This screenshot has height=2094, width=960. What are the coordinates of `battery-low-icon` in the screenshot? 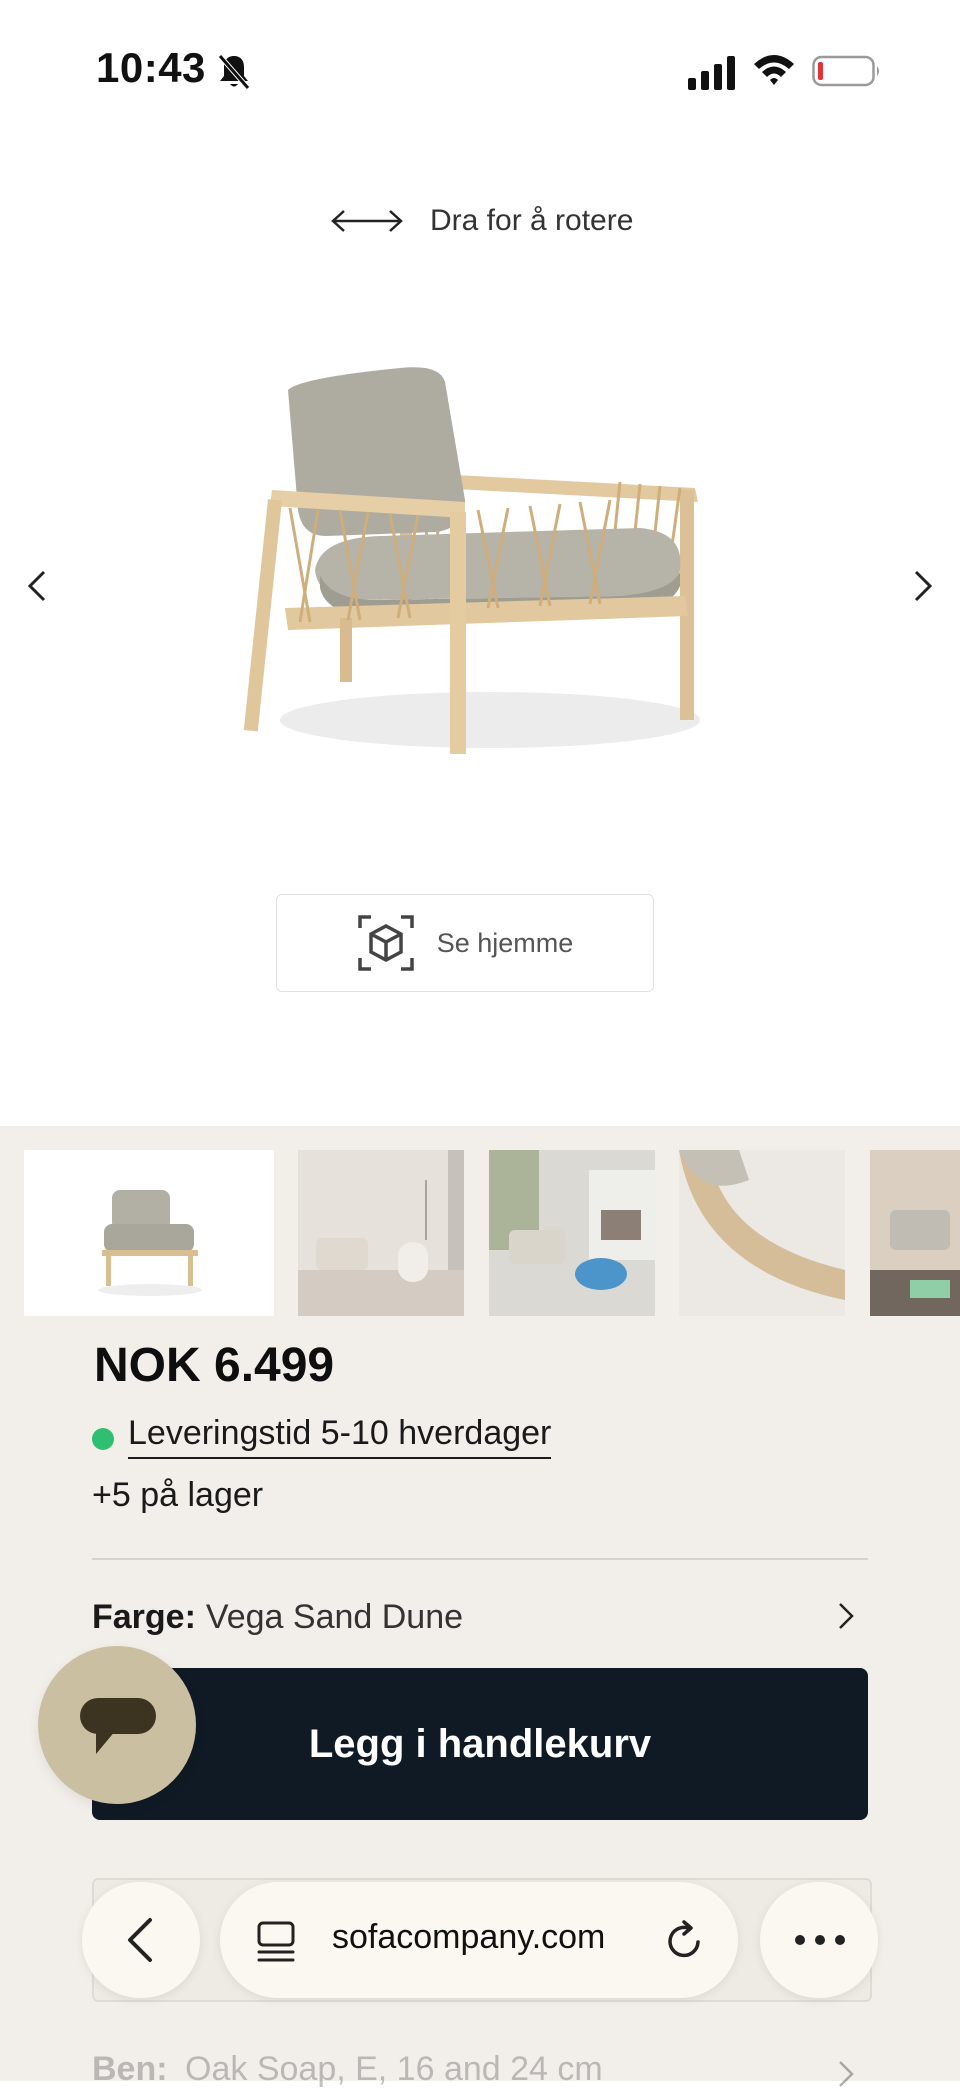 It's located at (845, 71).